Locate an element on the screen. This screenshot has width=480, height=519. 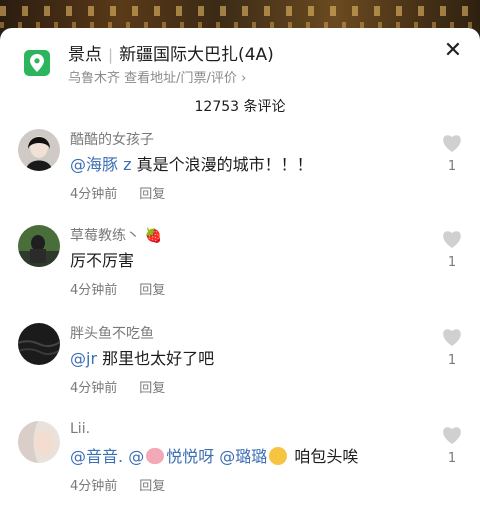
poi-name: 新疆国际大巴扎(4A) is located at coordinates (196, 55).